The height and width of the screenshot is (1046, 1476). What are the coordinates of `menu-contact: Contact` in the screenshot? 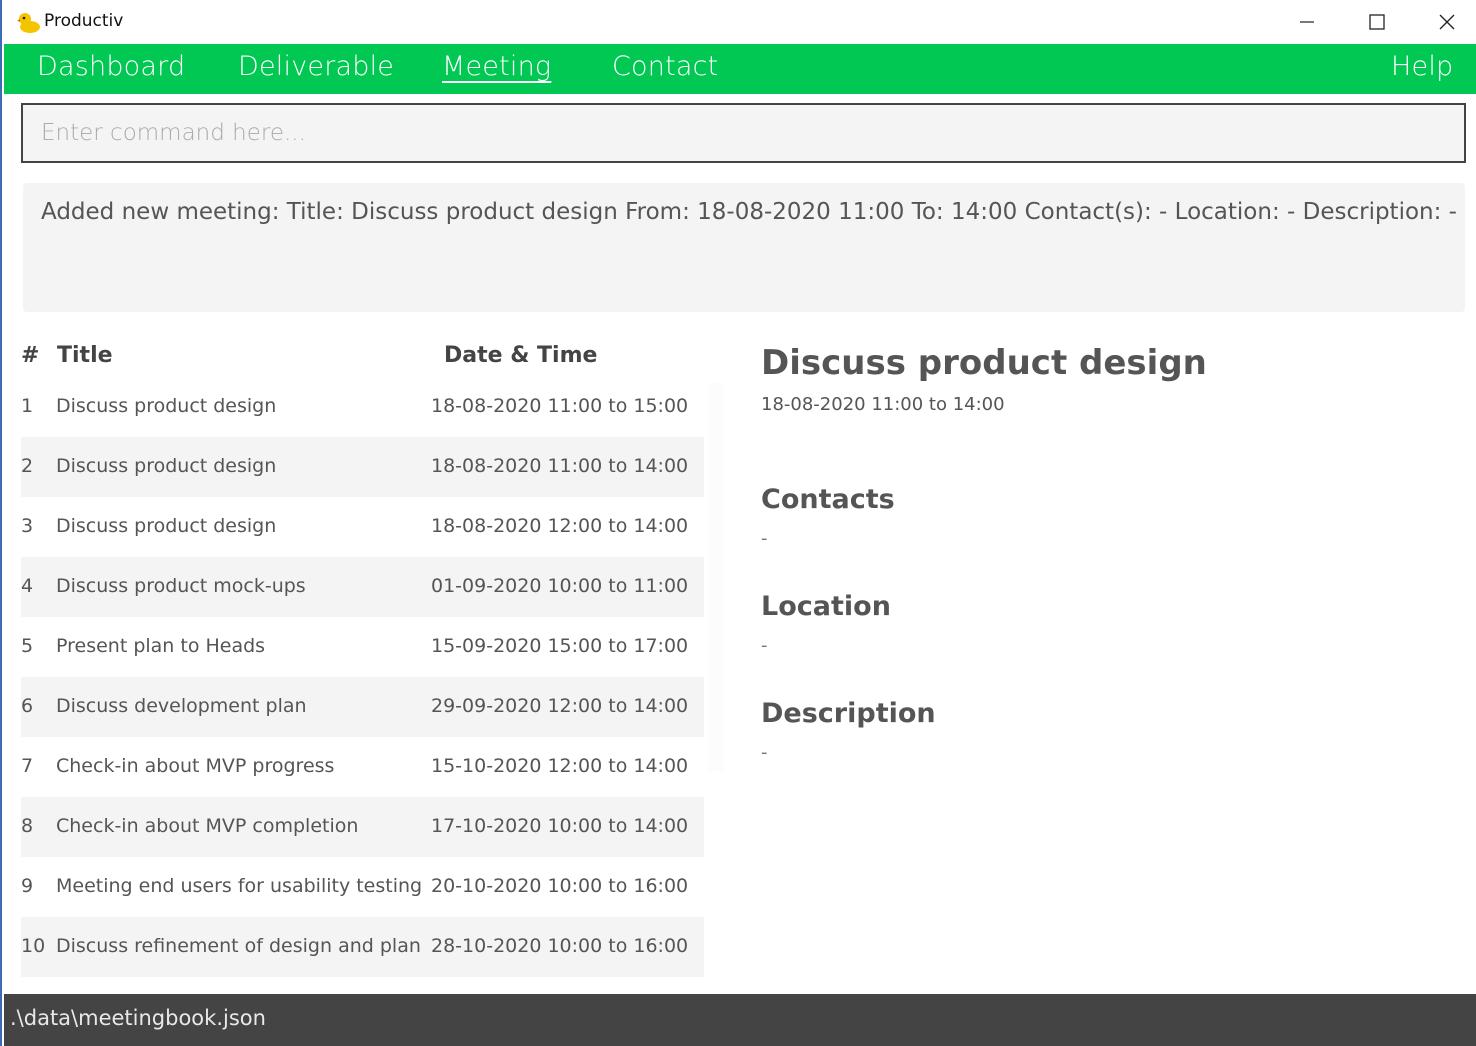 It's located at (665, 66).